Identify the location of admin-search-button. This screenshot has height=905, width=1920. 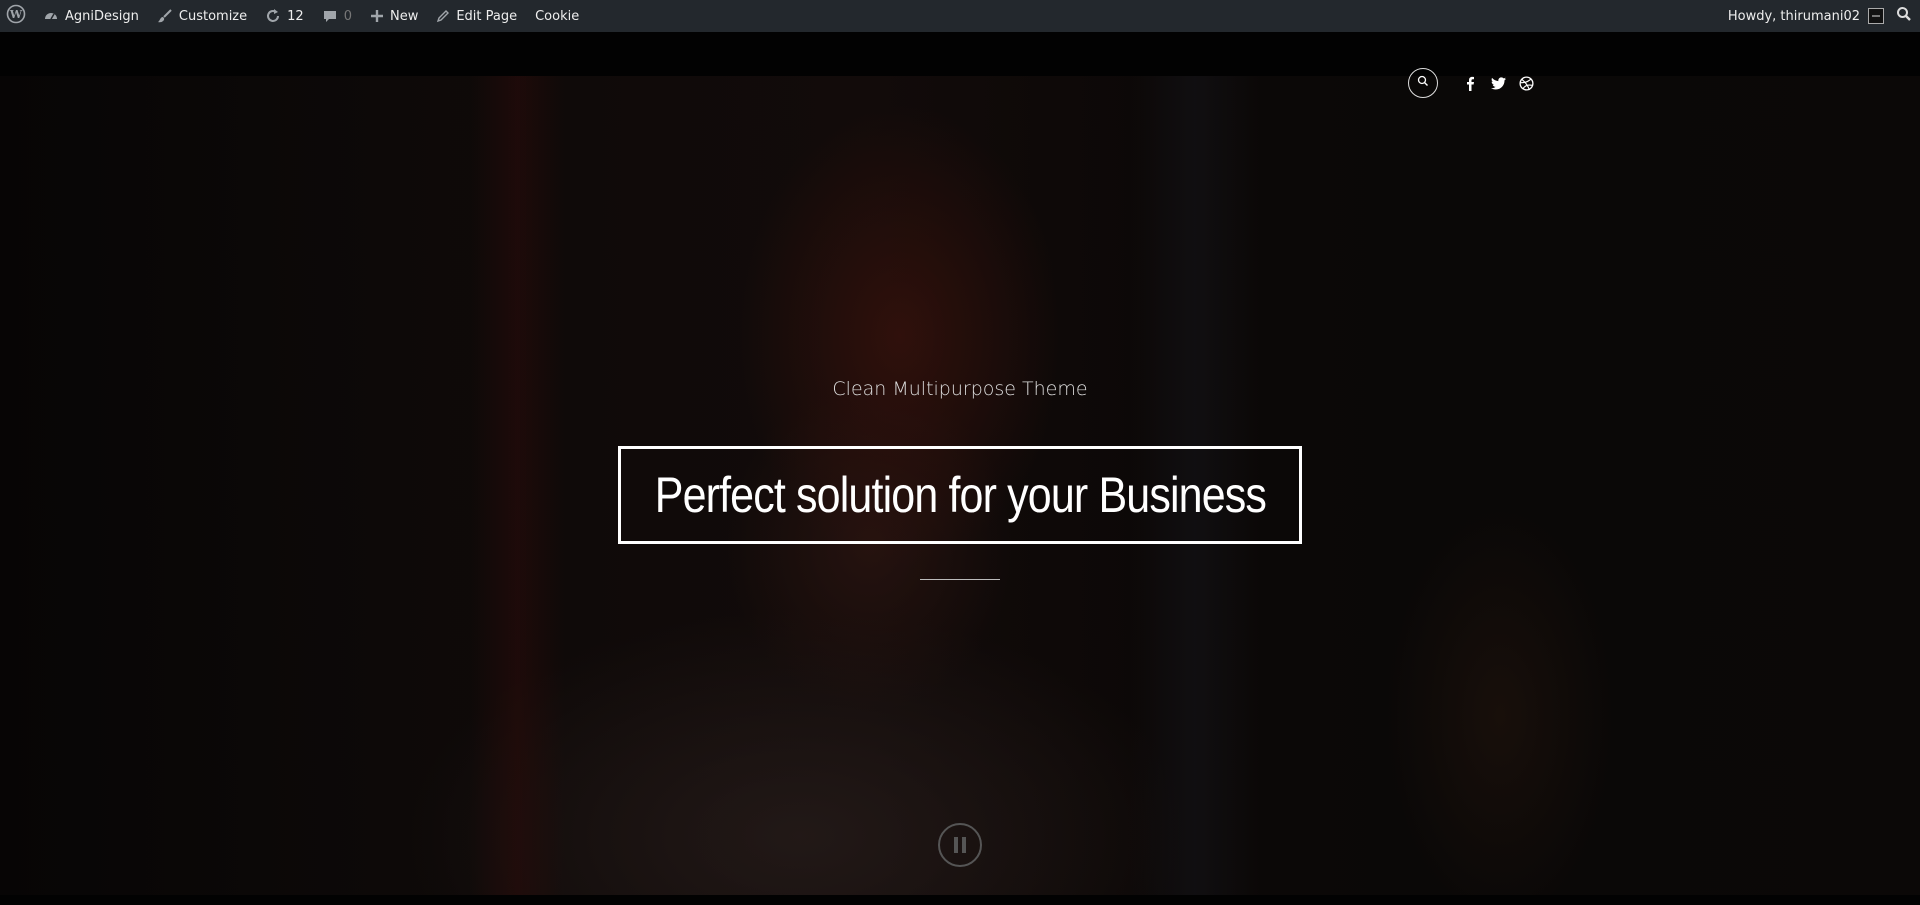
(1905, 16).